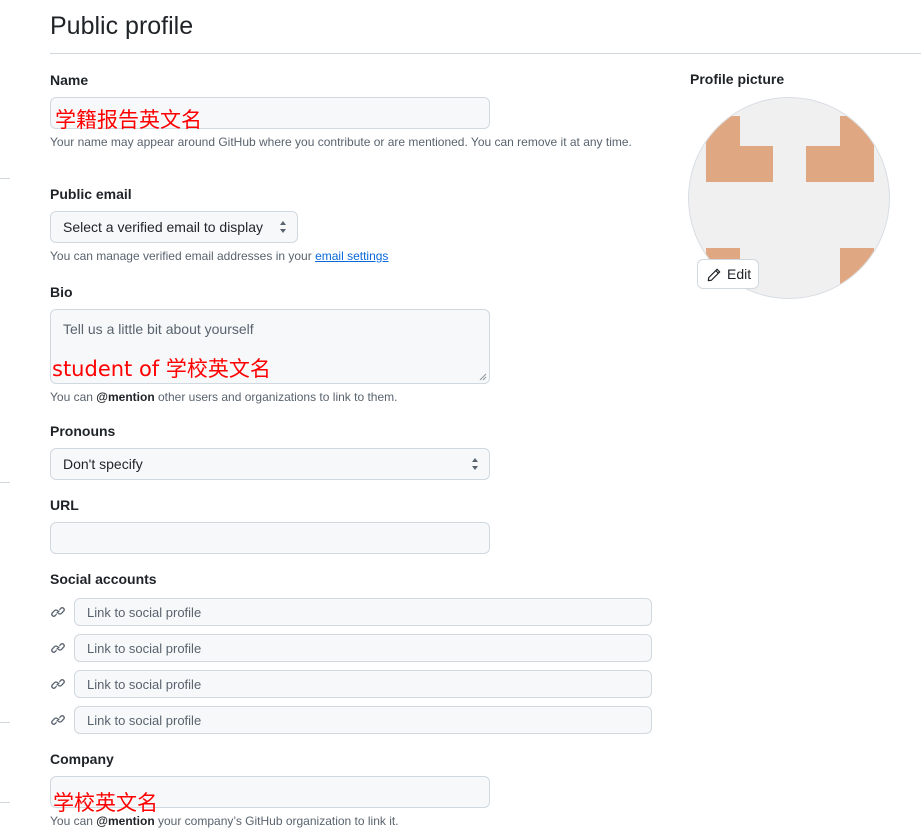 The image size is (921, 831). I want to click on pronouns-selected: Don't specify, so click(103, 464).